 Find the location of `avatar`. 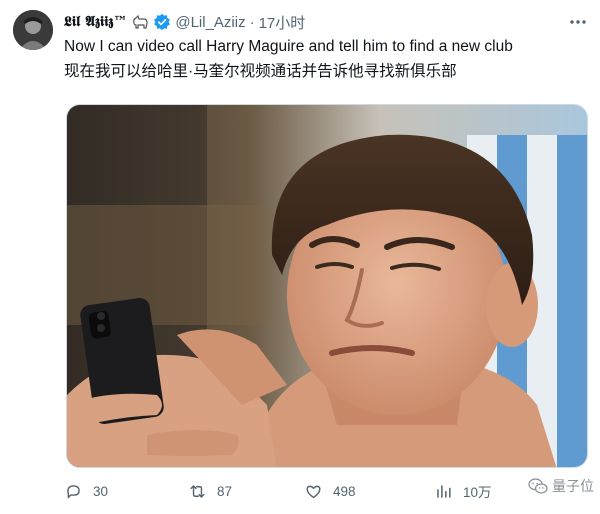

avatar is located at coordinates (33, 30).